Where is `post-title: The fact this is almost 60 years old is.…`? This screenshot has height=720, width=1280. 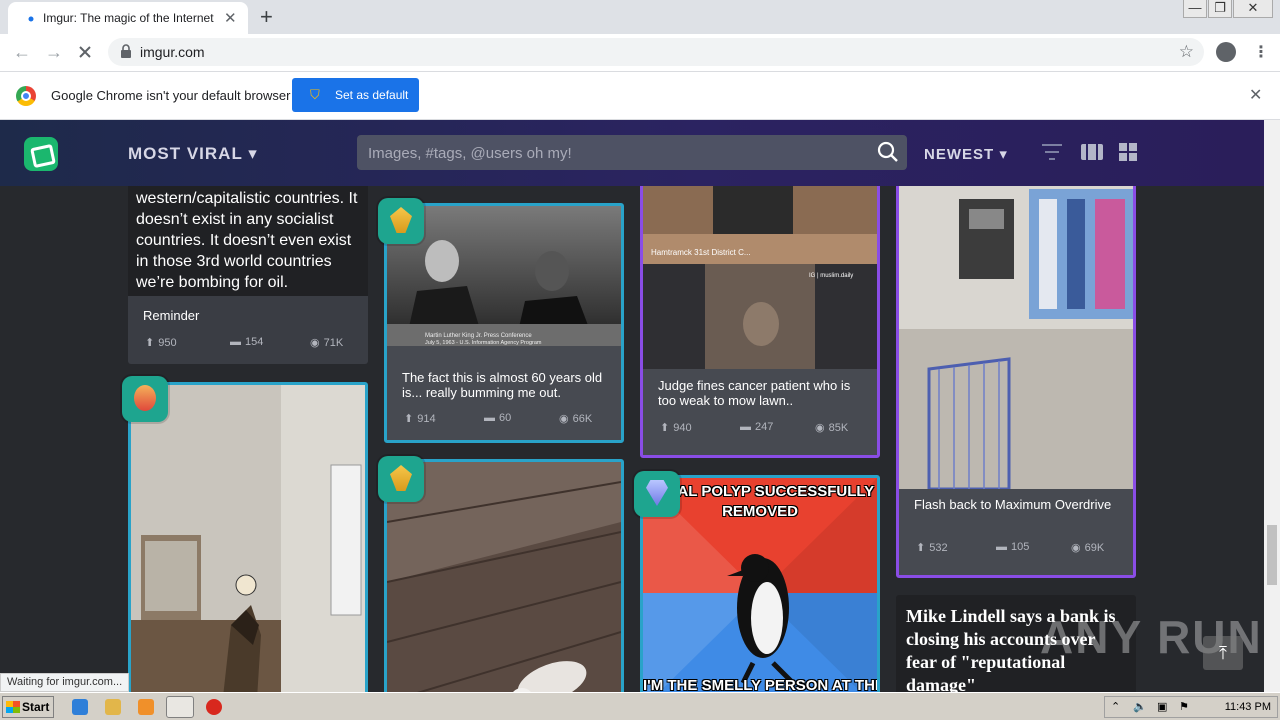
post-title: The fact this is almost 60 years old is.… is located at coordinates (502, 385).